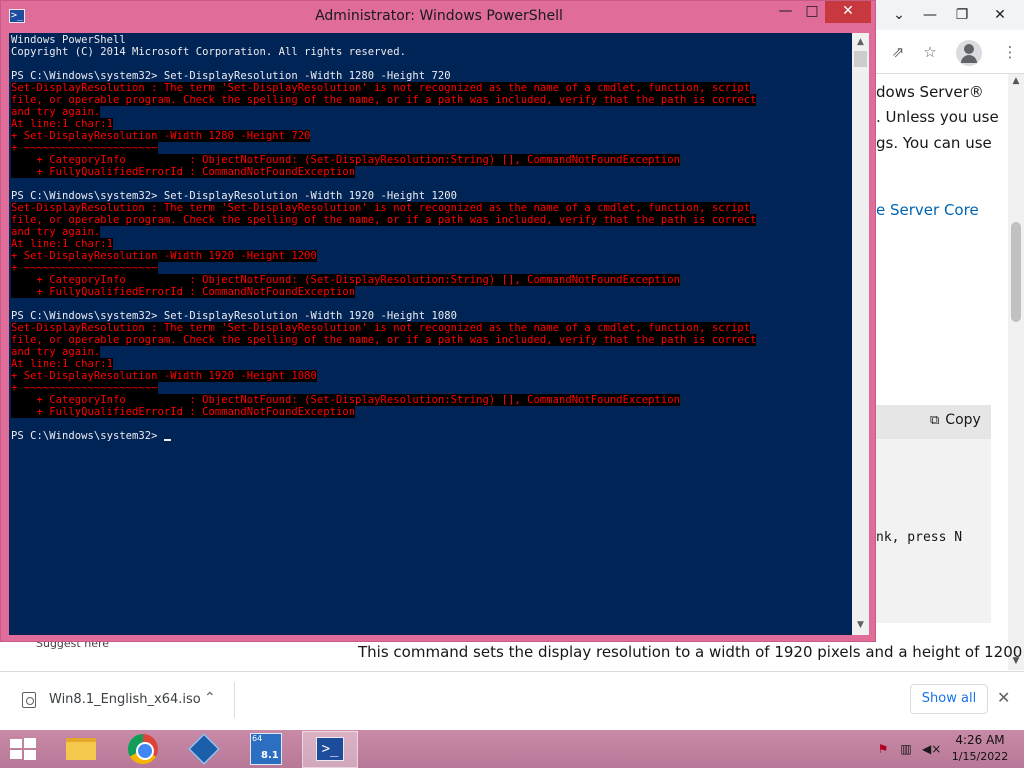 This screenshot has width=1024, height=768. I want to click on copy-label: Copy, so click(963, 420).